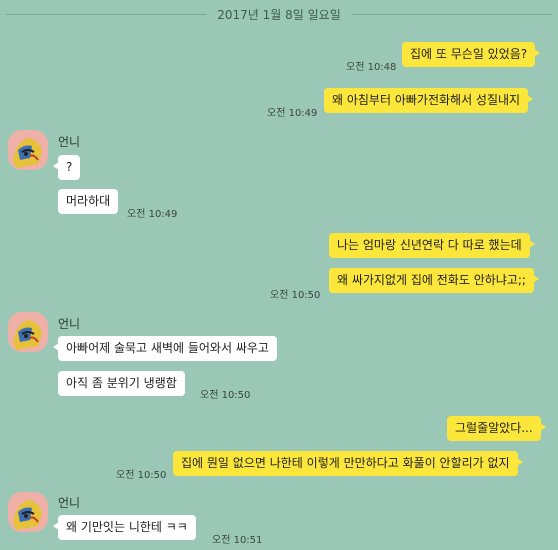  Describe the element at coordinates (371, 67) in the screenshot. I see `message-time: 오전 10:48` at that location.